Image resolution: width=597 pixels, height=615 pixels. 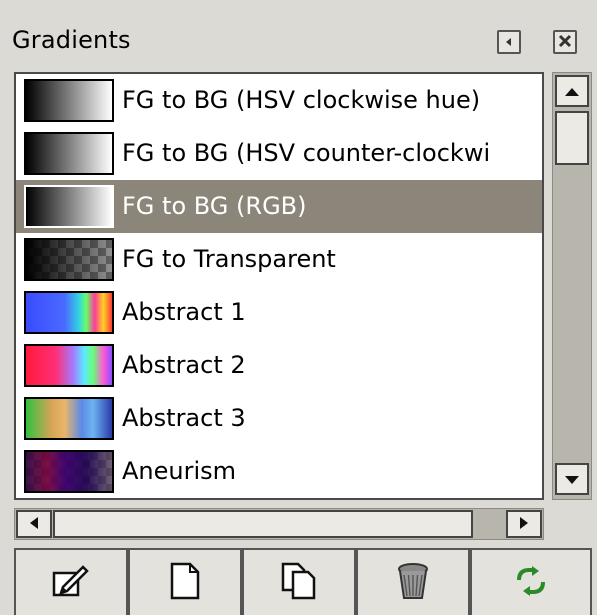 I want to click on scroll-up-button, so click(x=572, y=91).